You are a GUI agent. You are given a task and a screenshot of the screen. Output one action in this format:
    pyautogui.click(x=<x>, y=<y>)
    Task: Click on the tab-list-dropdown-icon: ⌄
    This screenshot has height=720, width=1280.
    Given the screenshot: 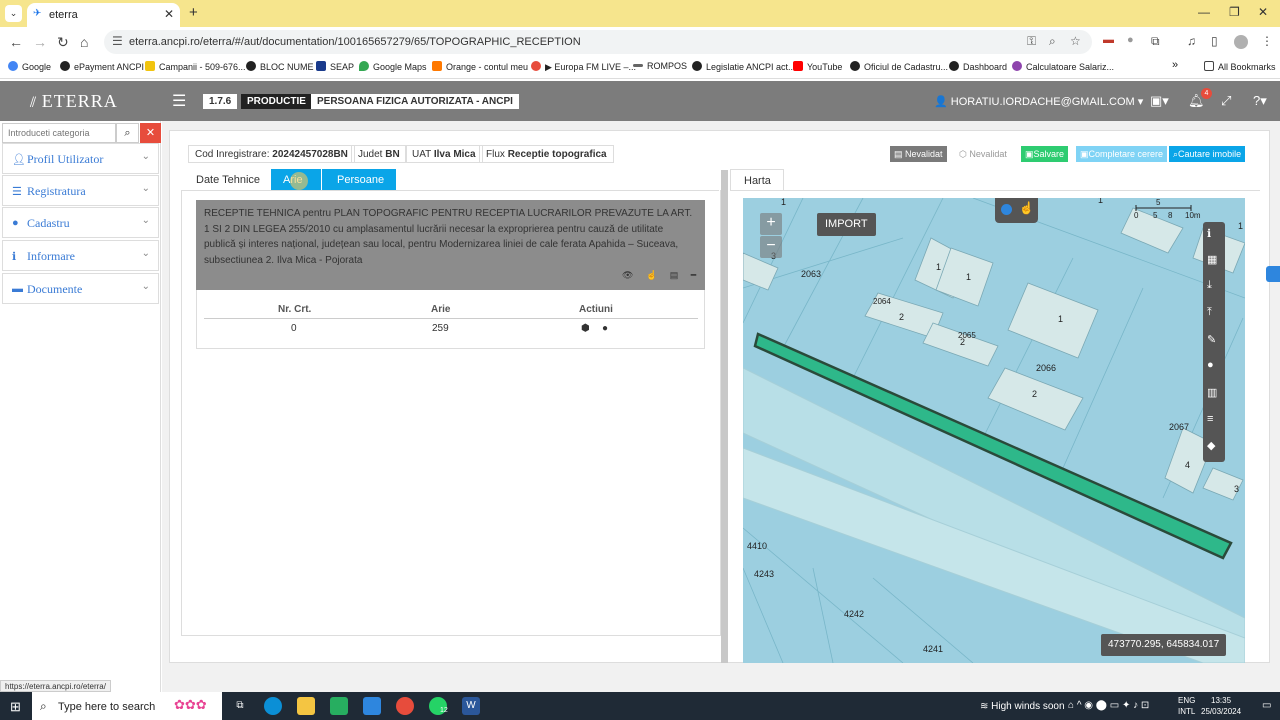 What is the action you would take?
    pyautogui.click(x=13, y=13)
    